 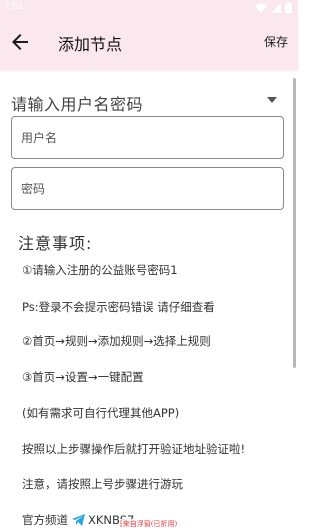 What do you see at coordinates (14, 6) in the screenshot?
I see `status-time: 7:51` at bounding box center [14, 6].